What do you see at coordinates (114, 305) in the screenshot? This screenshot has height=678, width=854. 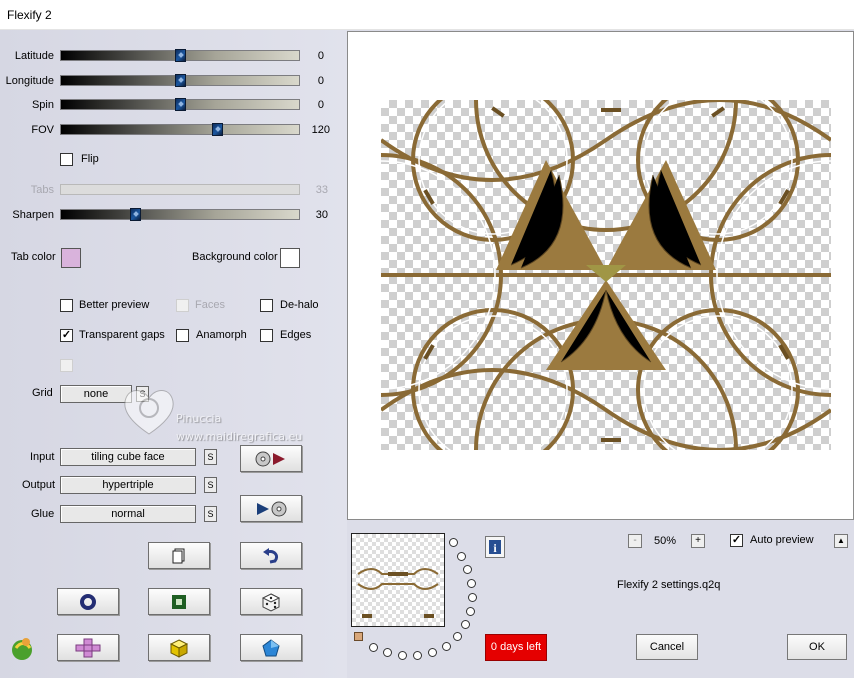 I see `better-preview-label: Better preview` at bounding box center [114, 305].